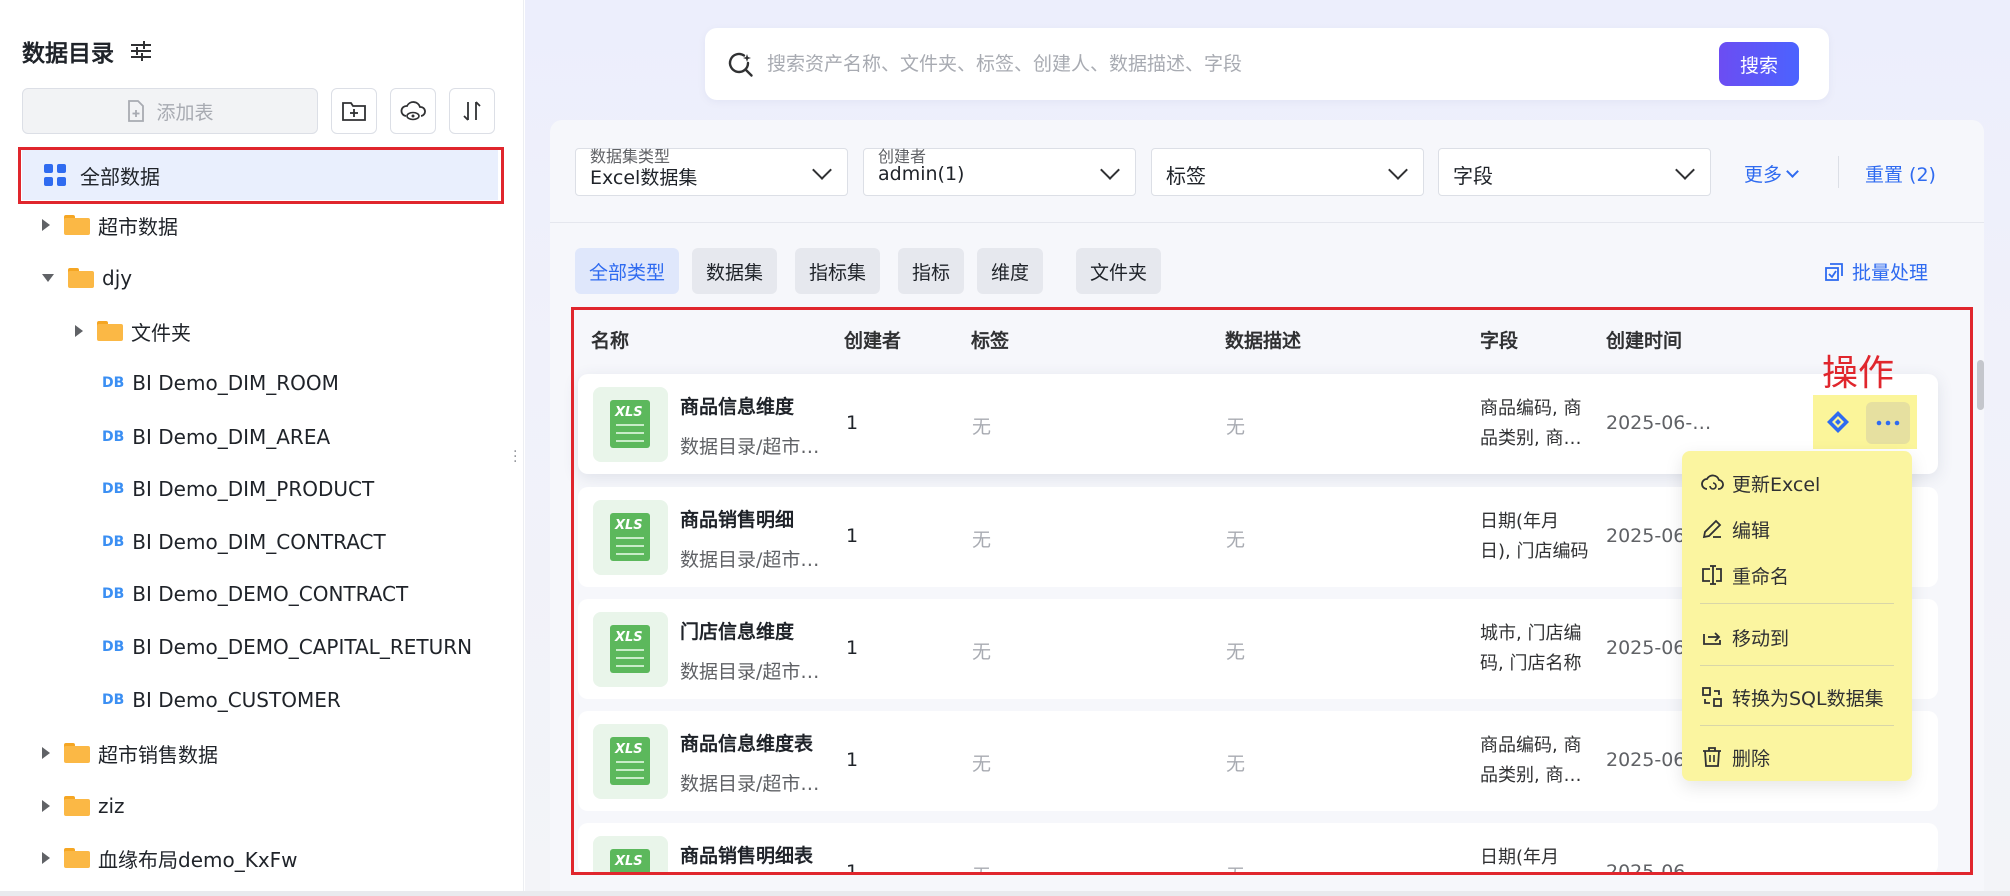 This screenshot has width=2010, height=896. I want to click on pencil-icon, so click(1712, 529).